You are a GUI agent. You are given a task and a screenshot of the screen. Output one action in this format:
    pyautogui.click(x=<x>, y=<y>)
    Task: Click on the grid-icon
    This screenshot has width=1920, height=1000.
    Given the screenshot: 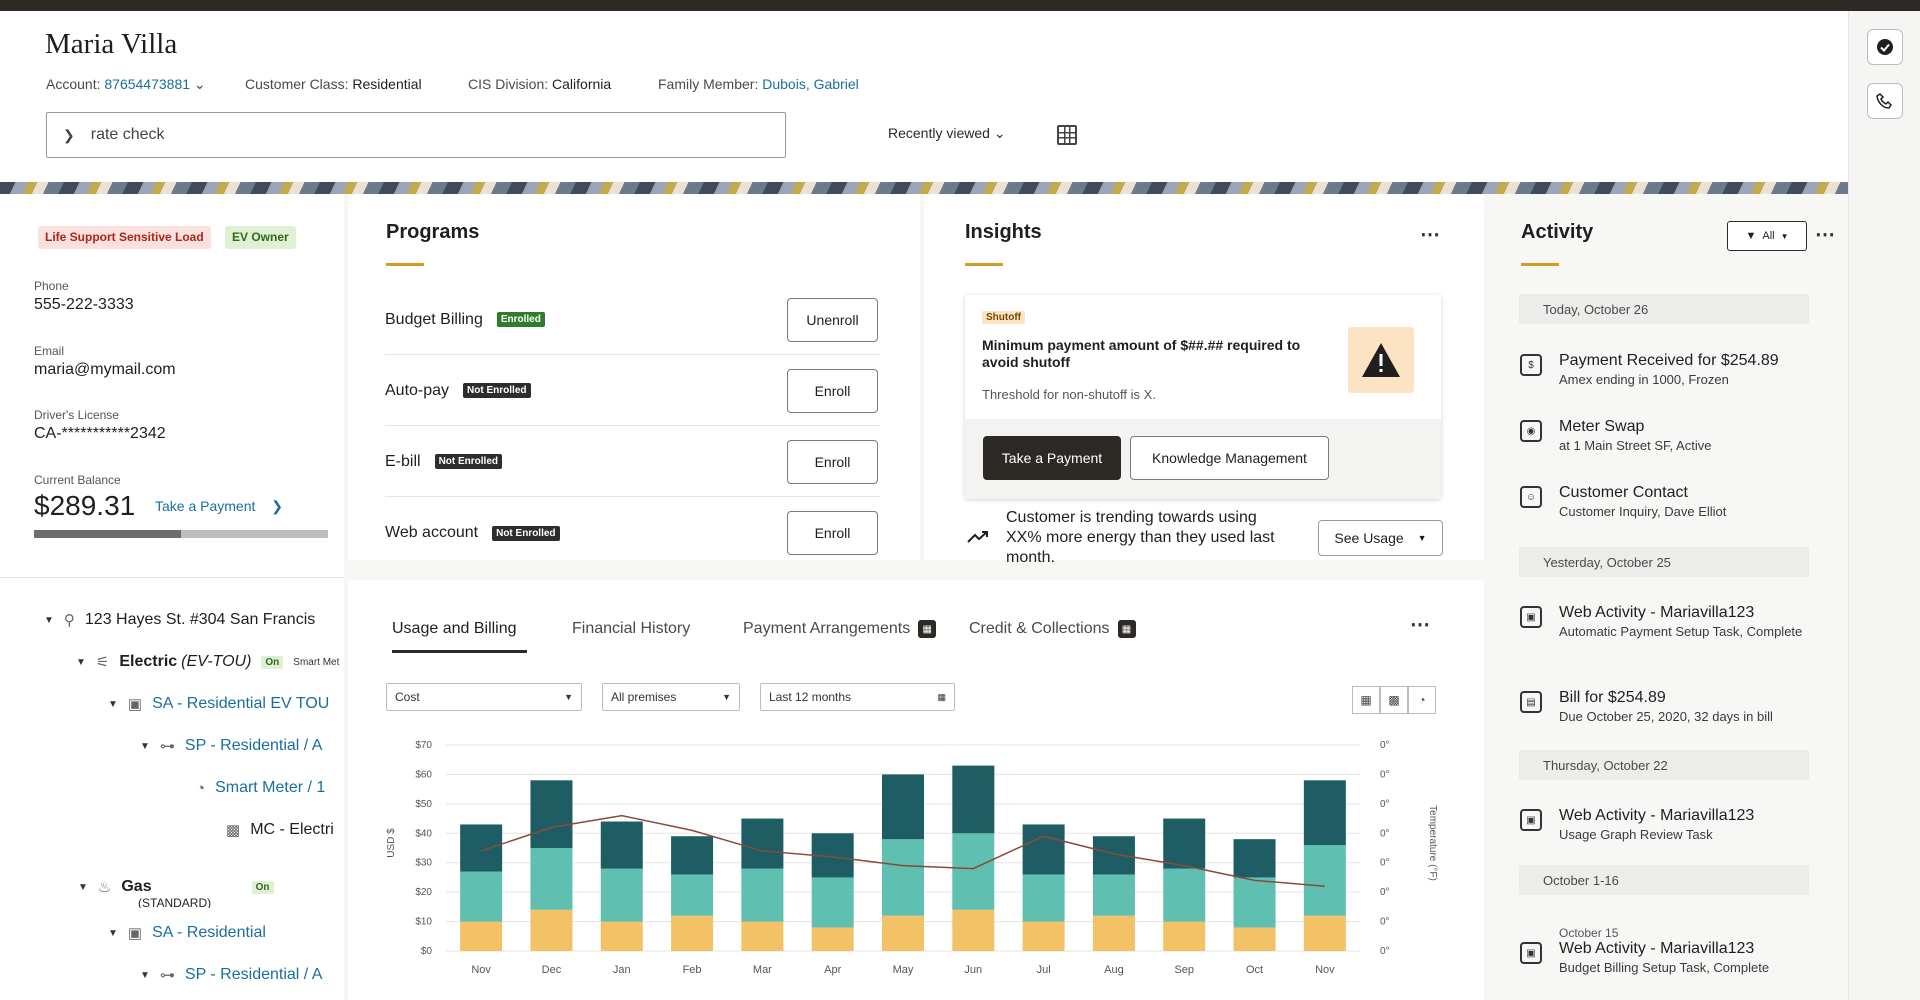 What is the action you would take?
    pyautogui.click(x=1067, y=135)
    